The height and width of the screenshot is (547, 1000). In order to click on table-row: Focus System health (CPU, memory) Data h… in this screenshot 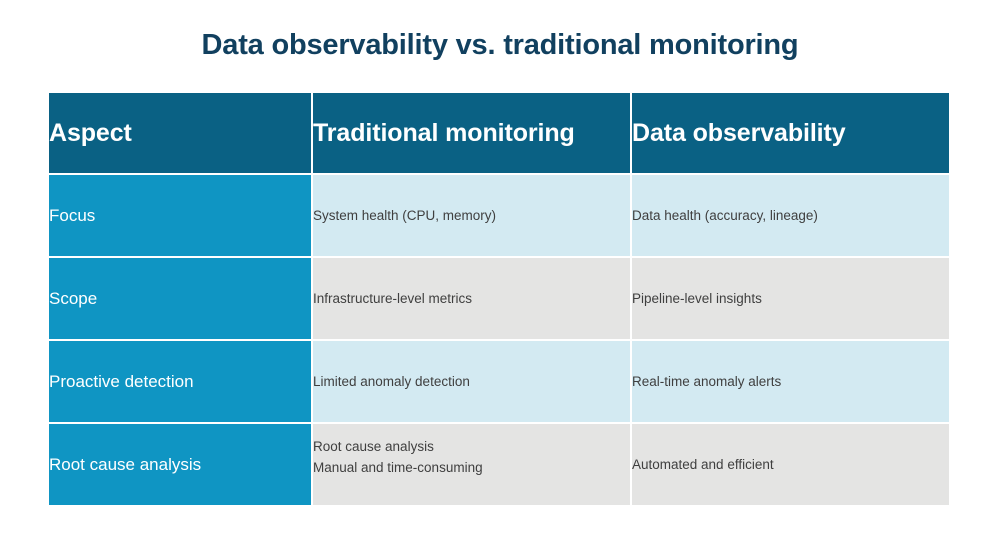, I will do `click(499, 214)`.